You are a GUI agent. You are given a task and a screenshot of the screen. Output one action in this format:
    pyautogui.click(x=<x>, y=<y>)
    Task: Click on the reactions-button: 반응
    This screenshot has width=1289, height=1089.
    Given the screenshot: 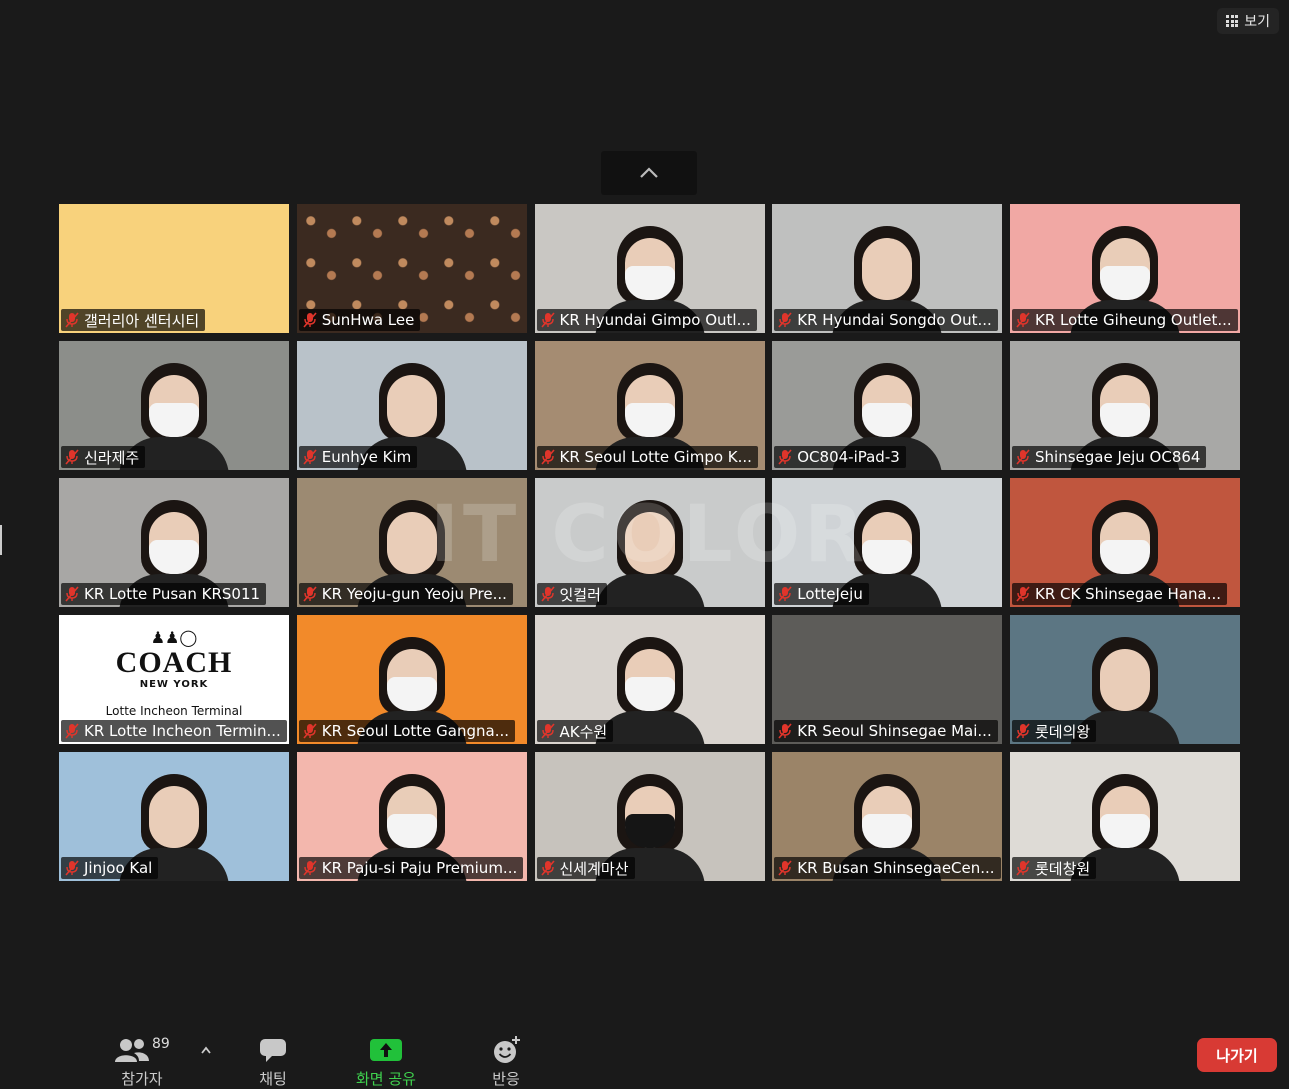 What is the action you would take?
    pyautogui.click(x=506, y=1062)
    